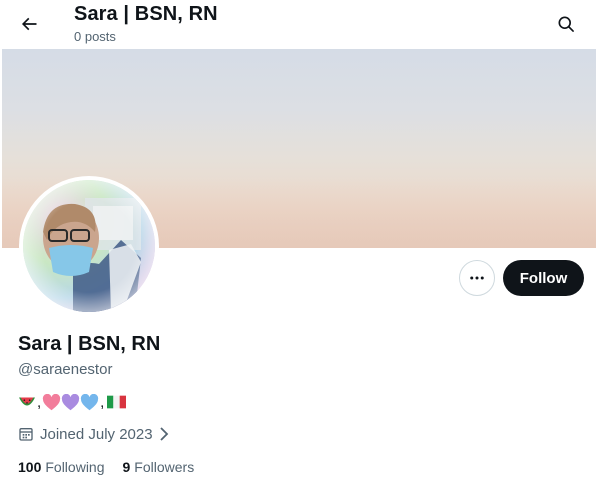  What do you see at coordinates (90, 401) in the screenshot?
I see `light-blue-heart-icon` at bounding box center [90, 401].